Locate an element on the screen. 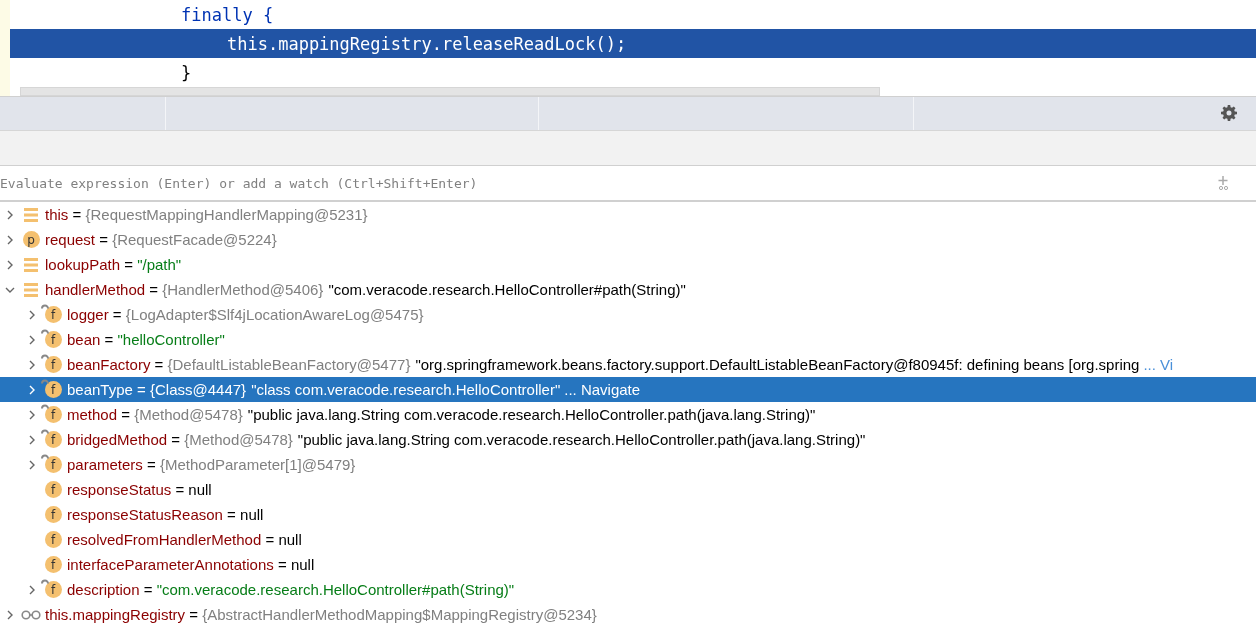 The height and width of the screenshot is (635, 1256). watch-glasses-icon is located at coordinates (31, 614).